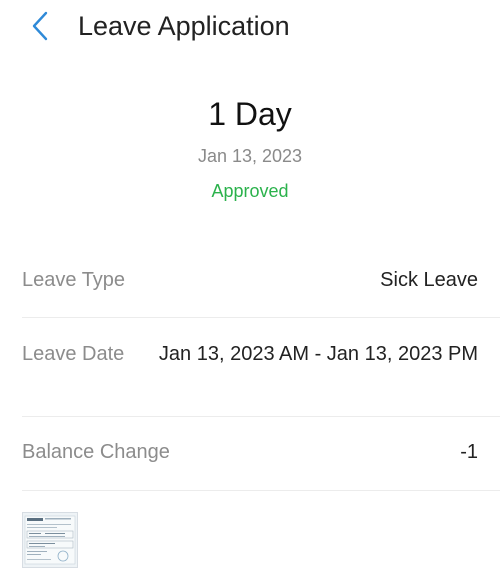  I want to click on attachment-thumbnail, so click(50, 540).